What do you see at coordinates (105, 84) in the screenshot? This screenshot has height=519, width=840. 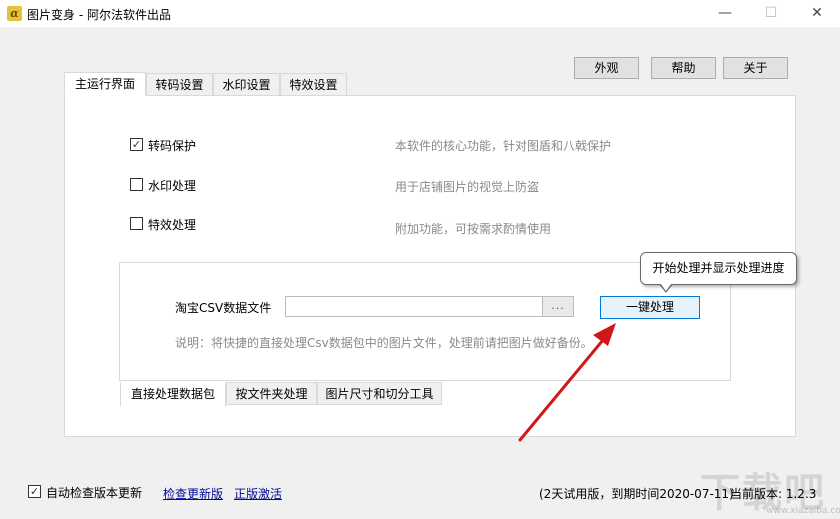 I see `tab-main: 主运行界面` at bounding box center [105, 84].